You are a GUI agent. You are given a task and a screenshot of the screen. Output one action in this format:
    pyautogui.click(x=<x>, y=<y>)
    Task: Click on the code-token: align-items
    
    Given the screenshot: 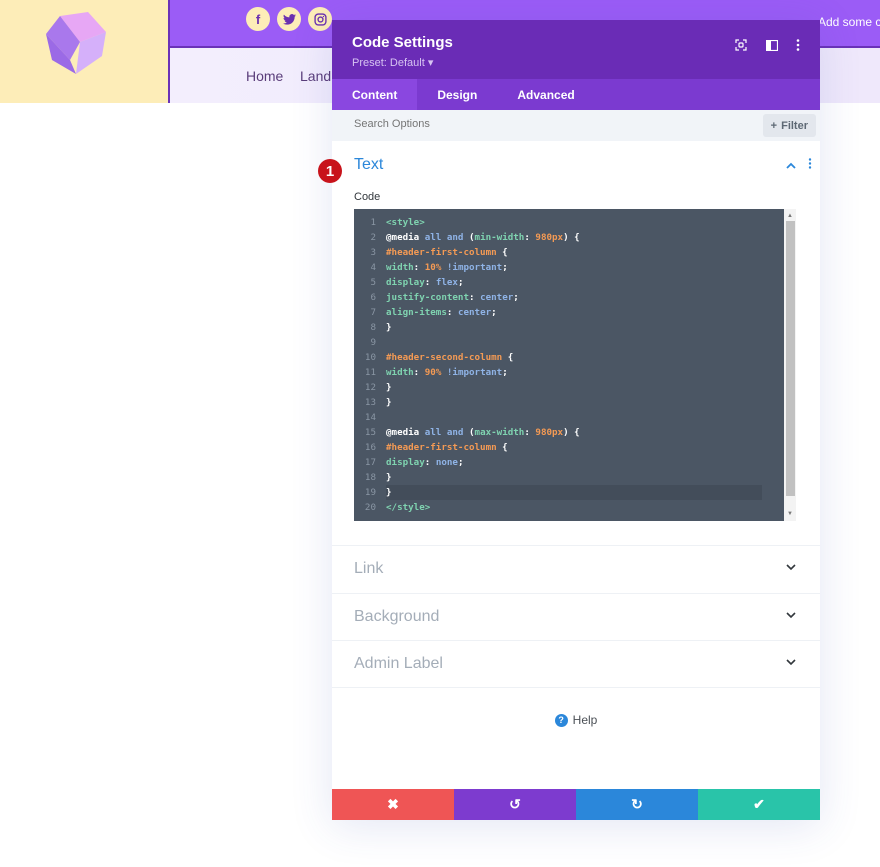 What is the action you would take?
    pyautogui.click(x=416, y=312)
    